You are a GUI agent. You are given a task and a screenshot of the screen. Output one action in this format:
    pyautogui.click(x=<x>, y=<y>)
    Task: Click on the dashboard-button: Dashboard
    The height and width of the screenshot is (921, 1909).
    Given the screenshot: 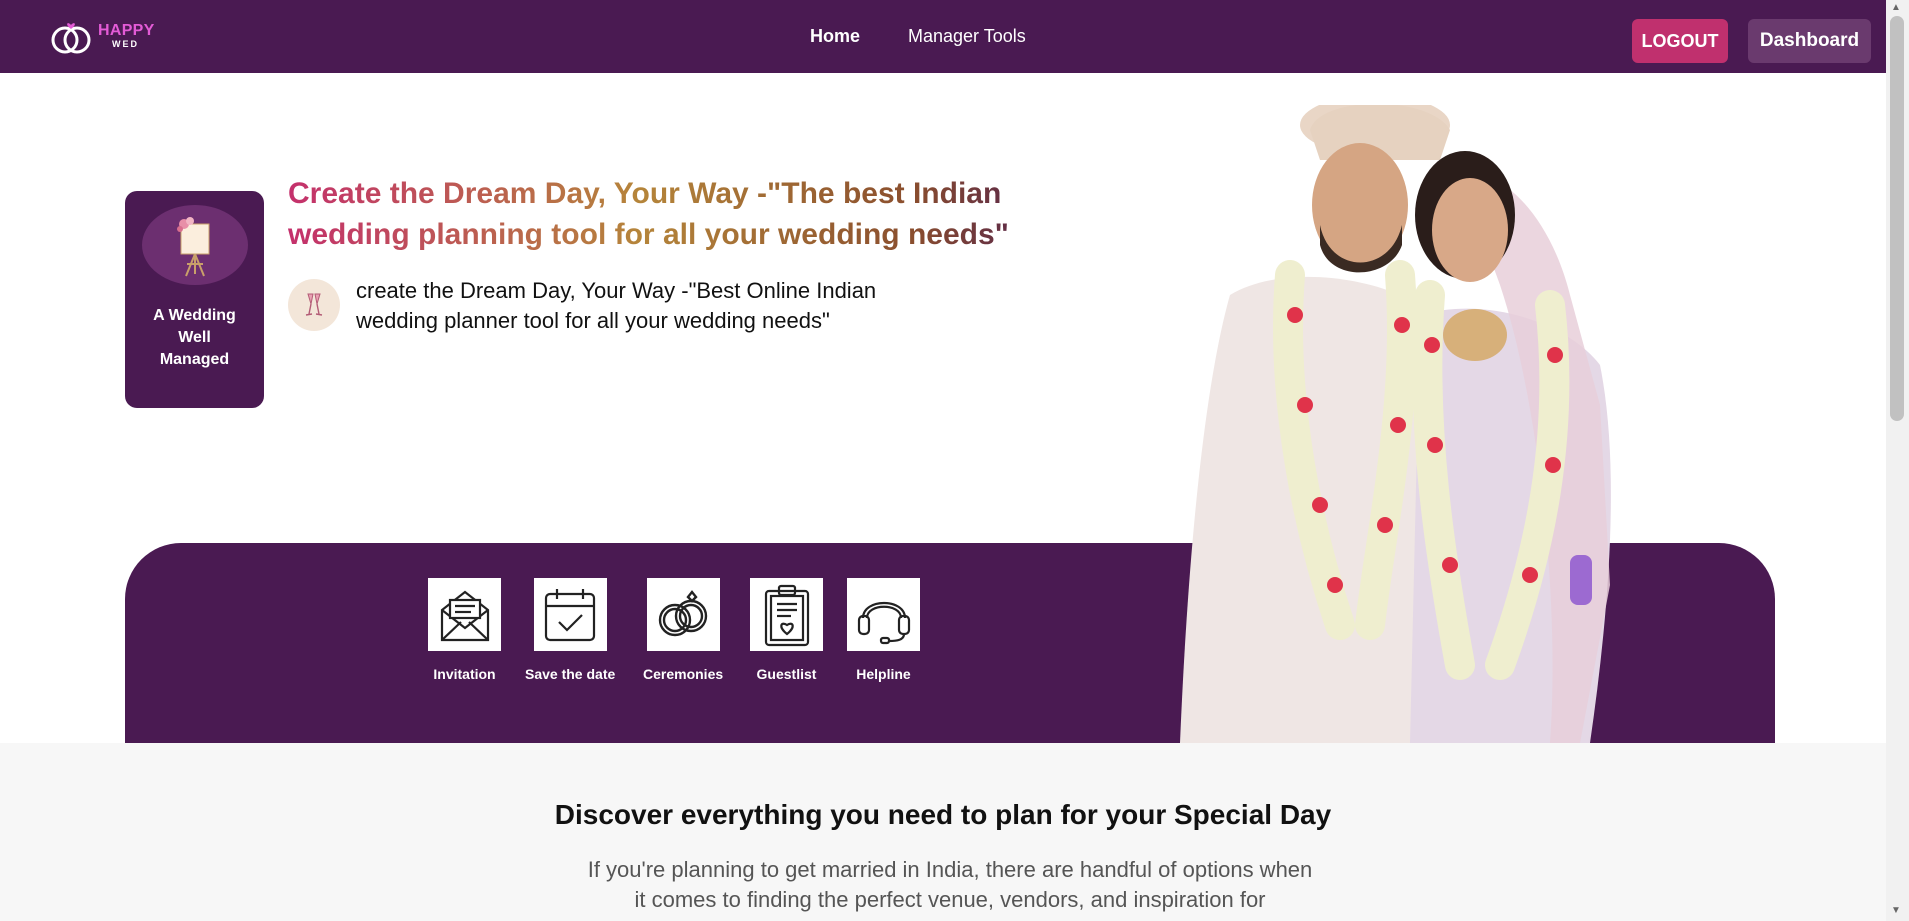 What is the action you would take?
    pyautogui.click(x=1809, y=41)
    